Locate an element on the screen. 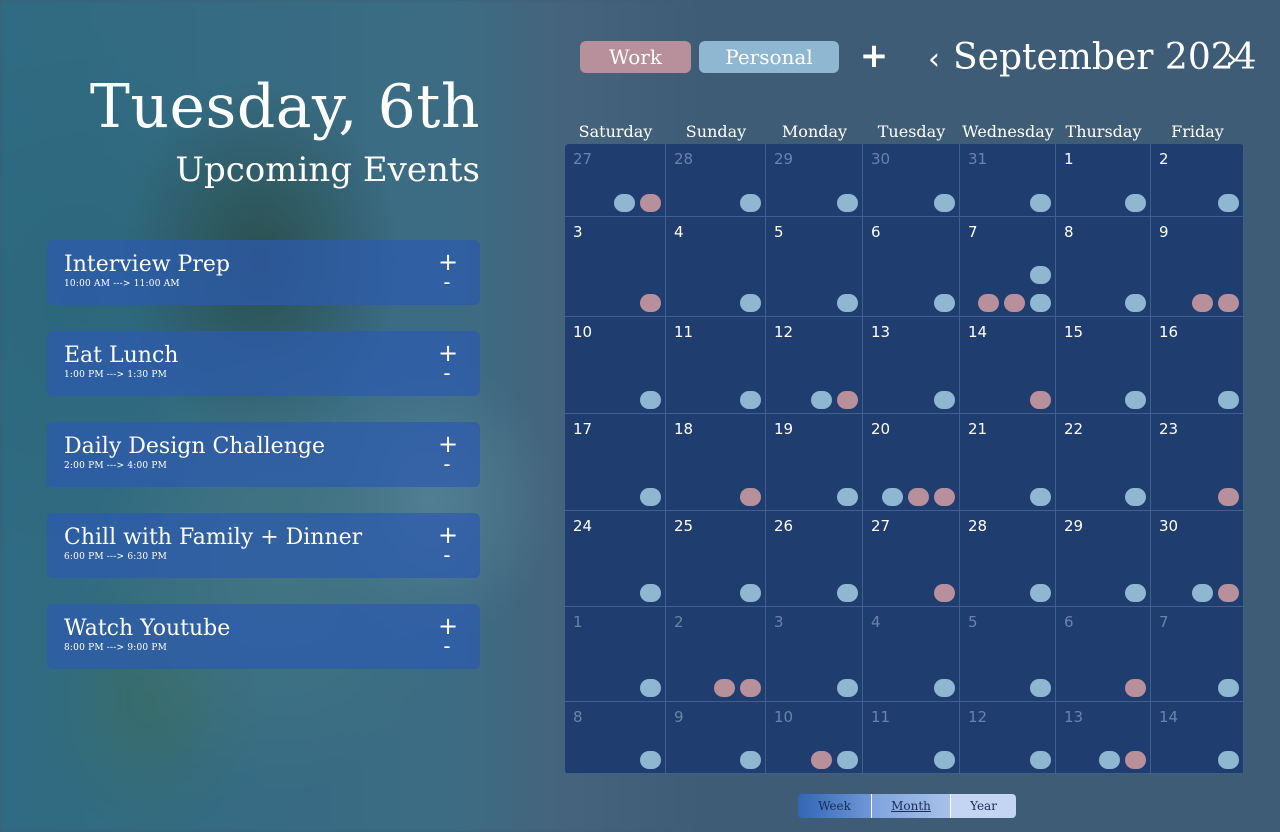 Image resolution: width=1280 pixels, height=832 pixels. day-cell: 28 is located at coordinates (1008, 559).